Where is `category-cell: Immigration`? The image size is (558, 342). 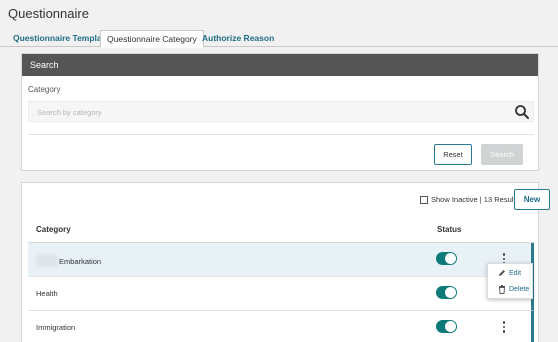
category-cell: Immigration is located at coordinates (55, 327).